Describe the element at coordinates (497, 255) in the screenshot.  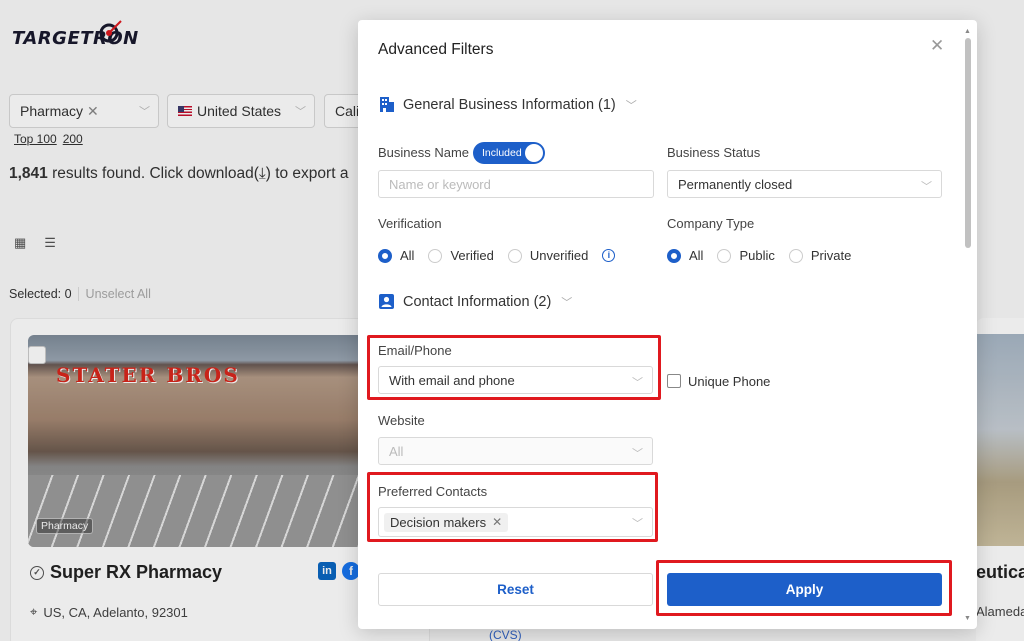
I see `verification-radio-group: All Verified Unverified i` at that location.